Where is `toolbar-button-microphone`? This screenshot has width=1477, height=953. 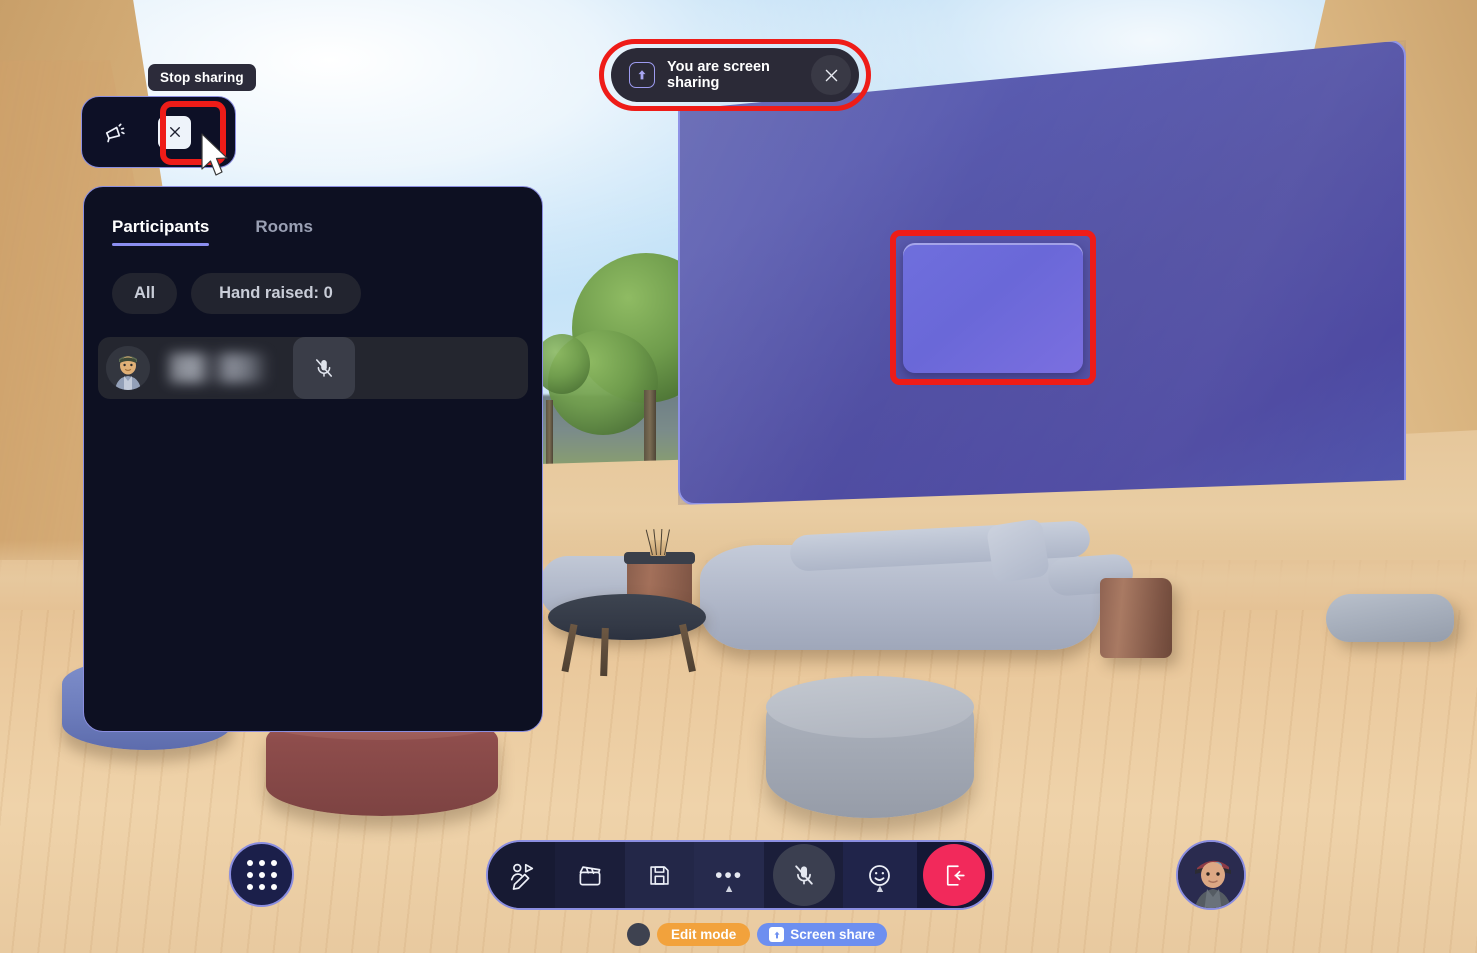 toolbar-button-microphone is located at coordinates (803, 875).